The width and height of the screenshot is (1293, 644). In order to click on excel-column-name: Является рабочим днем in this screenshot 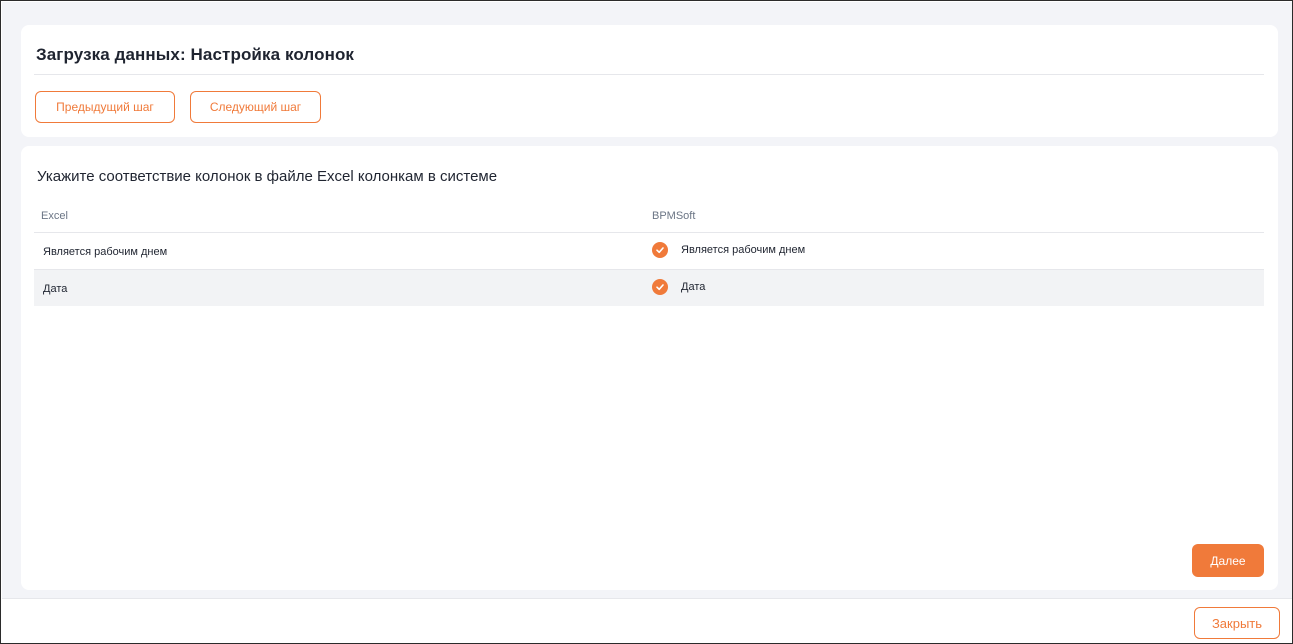, I will do `click(105, 251)`.